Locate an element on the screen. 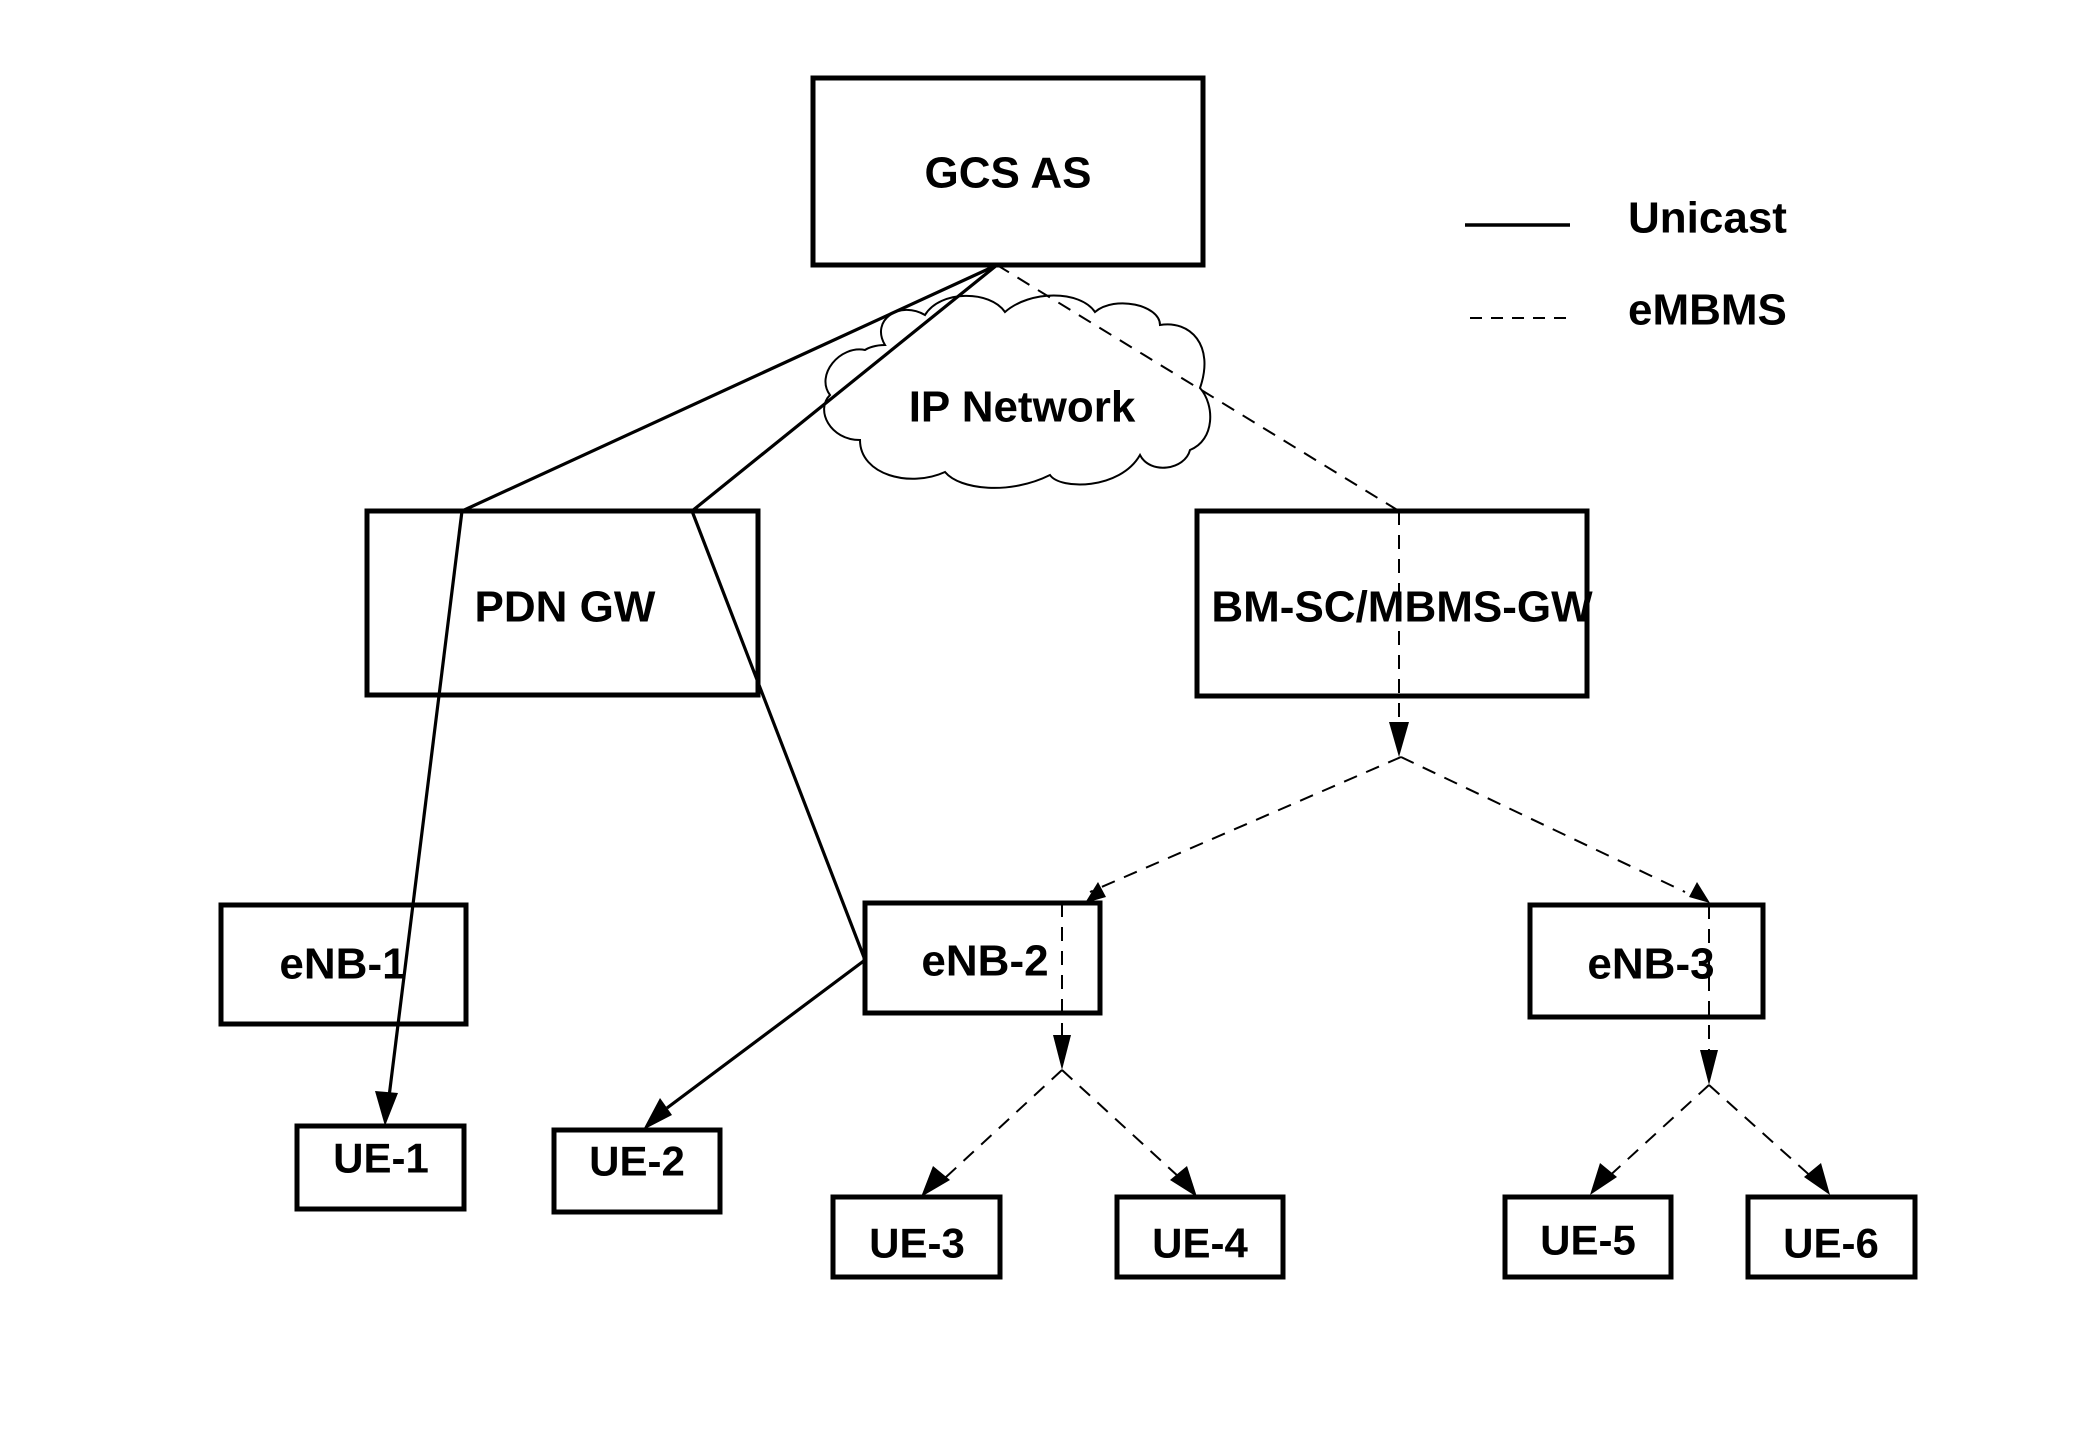 The image size is (2098, 1450). enb3-label: eNB-3 is located at coordinates (1650, 964).